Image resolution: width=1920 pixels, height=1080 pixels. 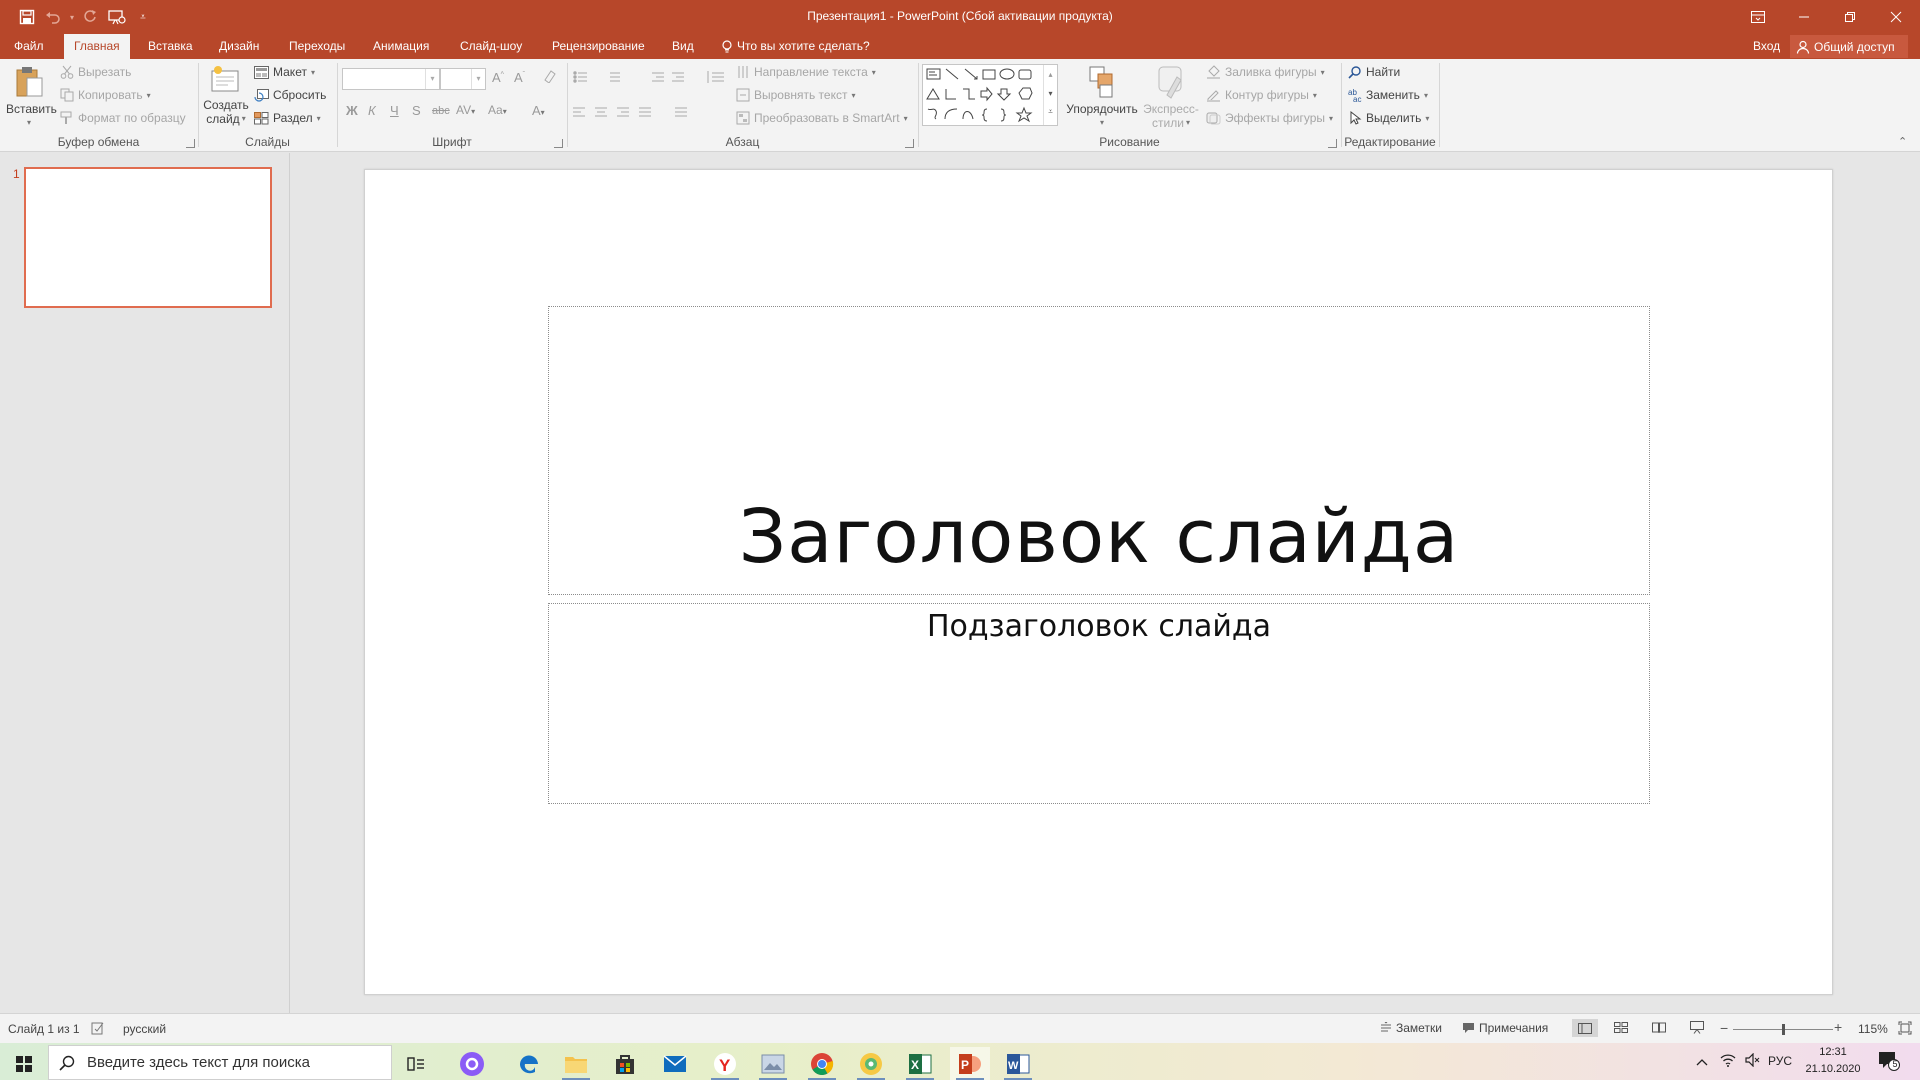 I want to click on decrease-font-size-icon: Aˇ, so click(x=519, y=77).